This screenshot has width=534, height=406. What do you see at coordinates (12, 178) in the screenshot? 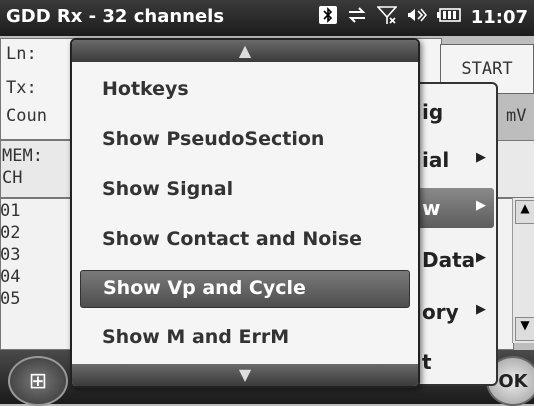
I see `ch-label: CH` at bounding box center [12, 178].